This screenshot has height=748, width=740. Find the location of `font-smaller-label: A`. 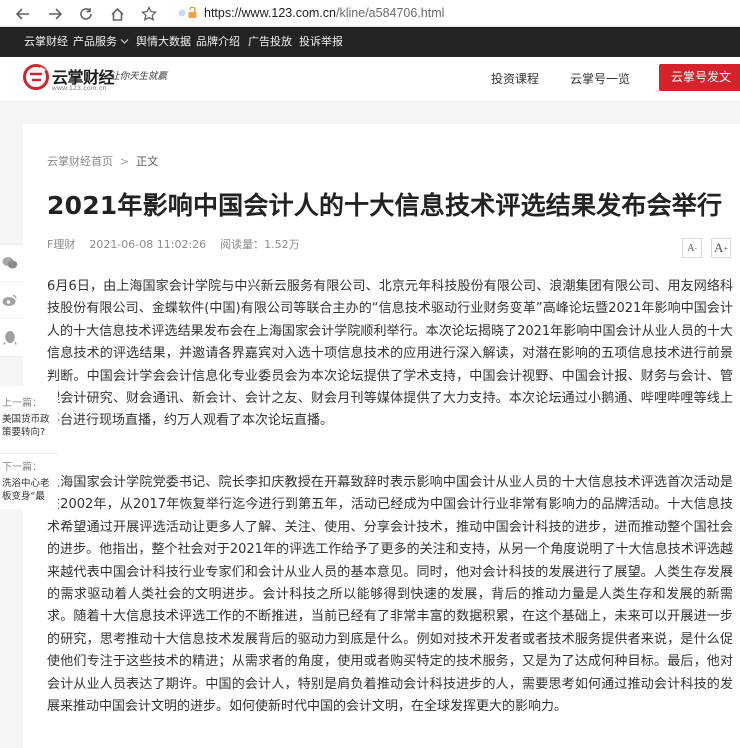

font-smaller-label: A is located at coordinates (691, 248).